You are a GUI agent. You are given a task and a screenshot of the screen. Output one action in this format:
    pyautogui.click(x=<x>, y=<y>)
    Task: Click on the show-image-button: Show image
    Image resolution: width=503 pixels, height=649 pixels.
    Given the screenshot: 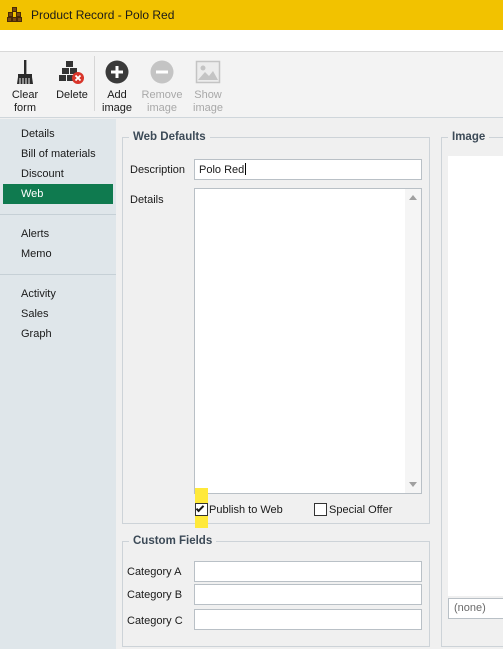 What is the action you would take?
    pyautogui.click(x=208, y=84)
    